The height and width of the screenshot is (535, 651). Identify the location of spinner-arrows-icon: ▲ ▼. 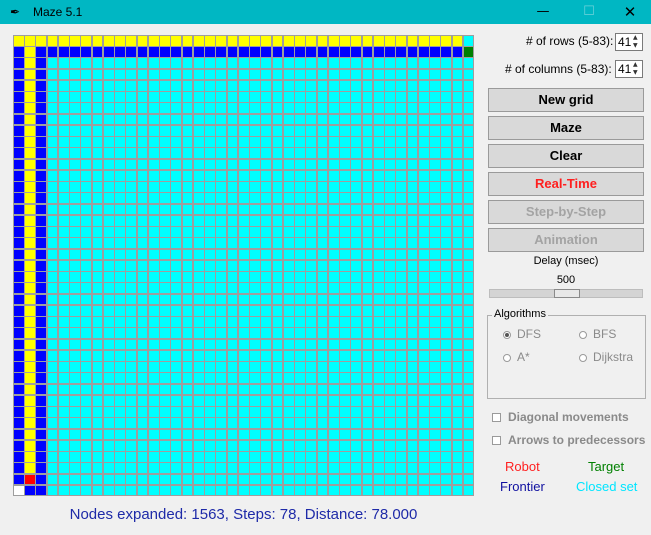
(637, 69).